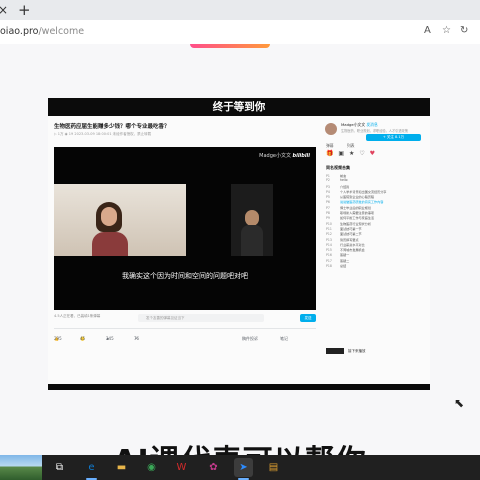 This screenshot has width=480, height=480. I want to click on url-path: /welcome, so click(61, 31).